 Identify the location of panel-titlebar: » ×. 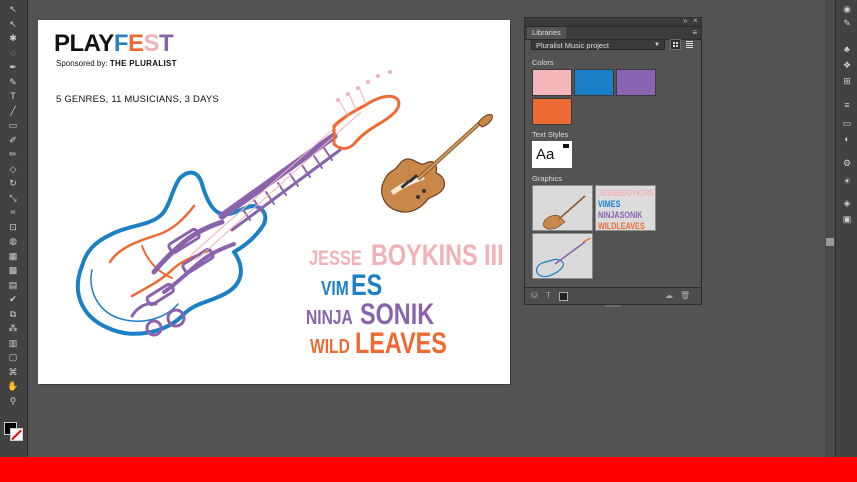
(613, 21).